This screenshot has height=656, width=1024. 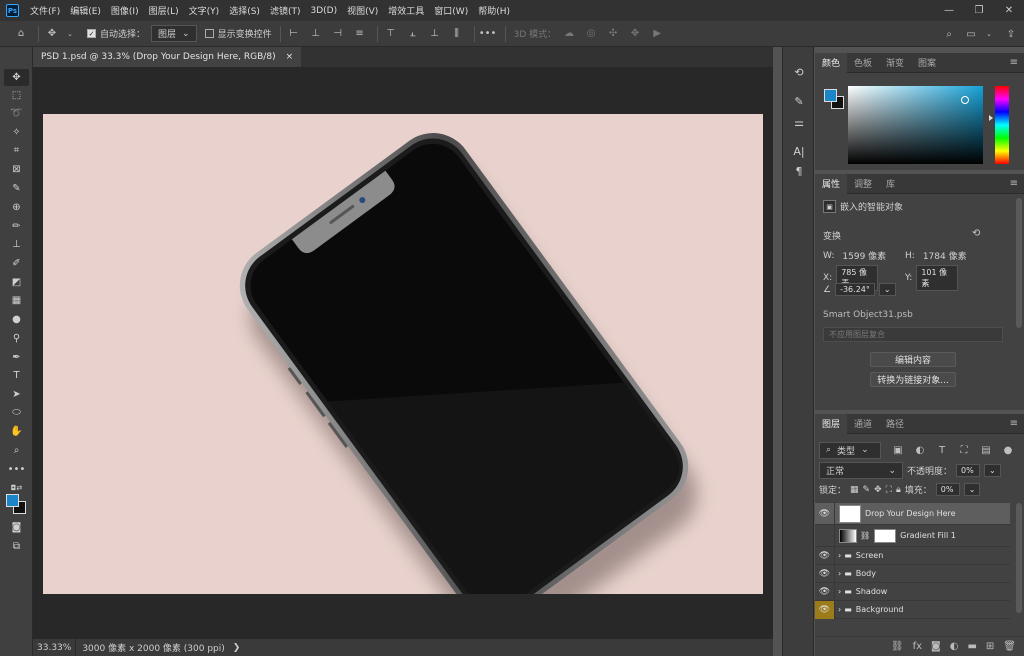 I want to click on chevron-right-icon: ›, so click(x=839, y=555).